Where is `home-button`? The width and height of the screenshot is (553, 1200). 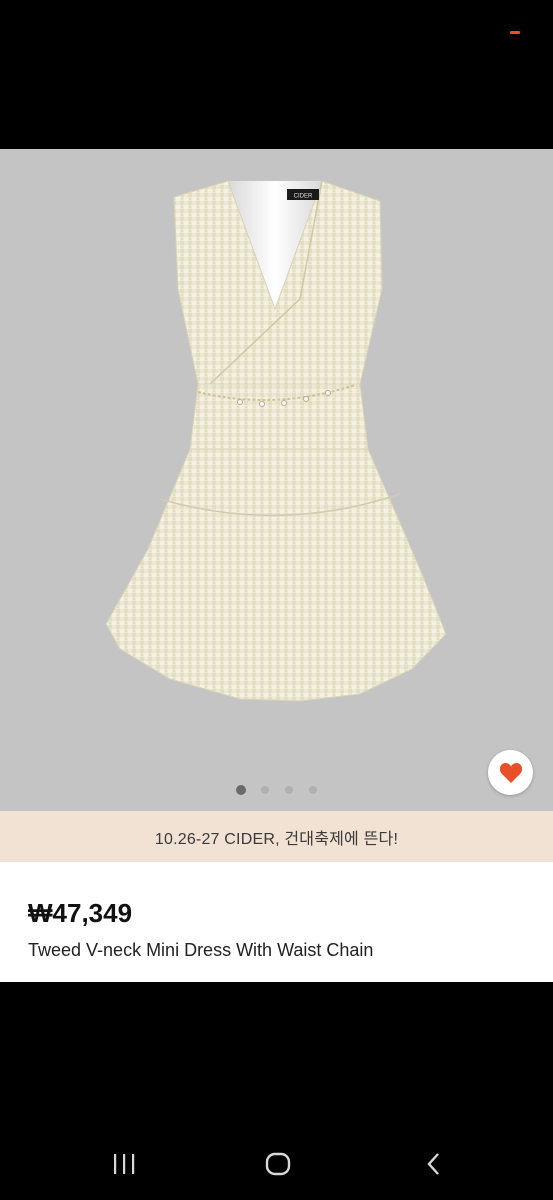
home-button is located at coordinates (278, 1164).